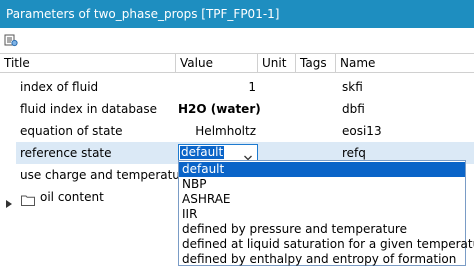 The height and width of the screenshot is (266, 474). What do you see at coordinates (316, 63) in the screenshot?
I see `column-tags: Tags` at bounding box center [316, 63].